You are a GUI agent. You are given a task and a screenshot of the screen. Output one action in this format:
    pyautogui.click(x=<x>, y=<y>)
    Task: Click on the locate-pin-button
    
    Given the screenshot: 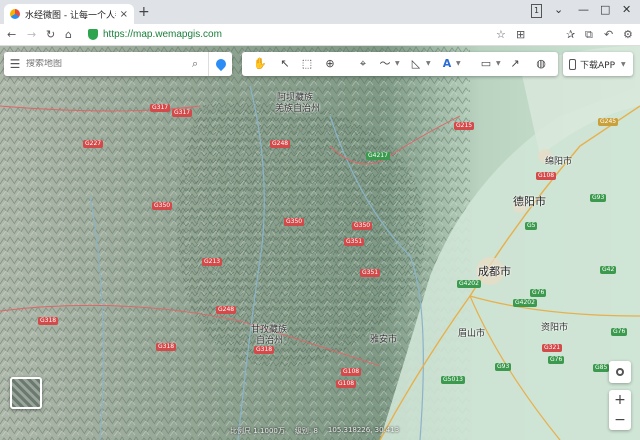 What is the action you would take?
    pyautogui.click(x=220, y=64)
    